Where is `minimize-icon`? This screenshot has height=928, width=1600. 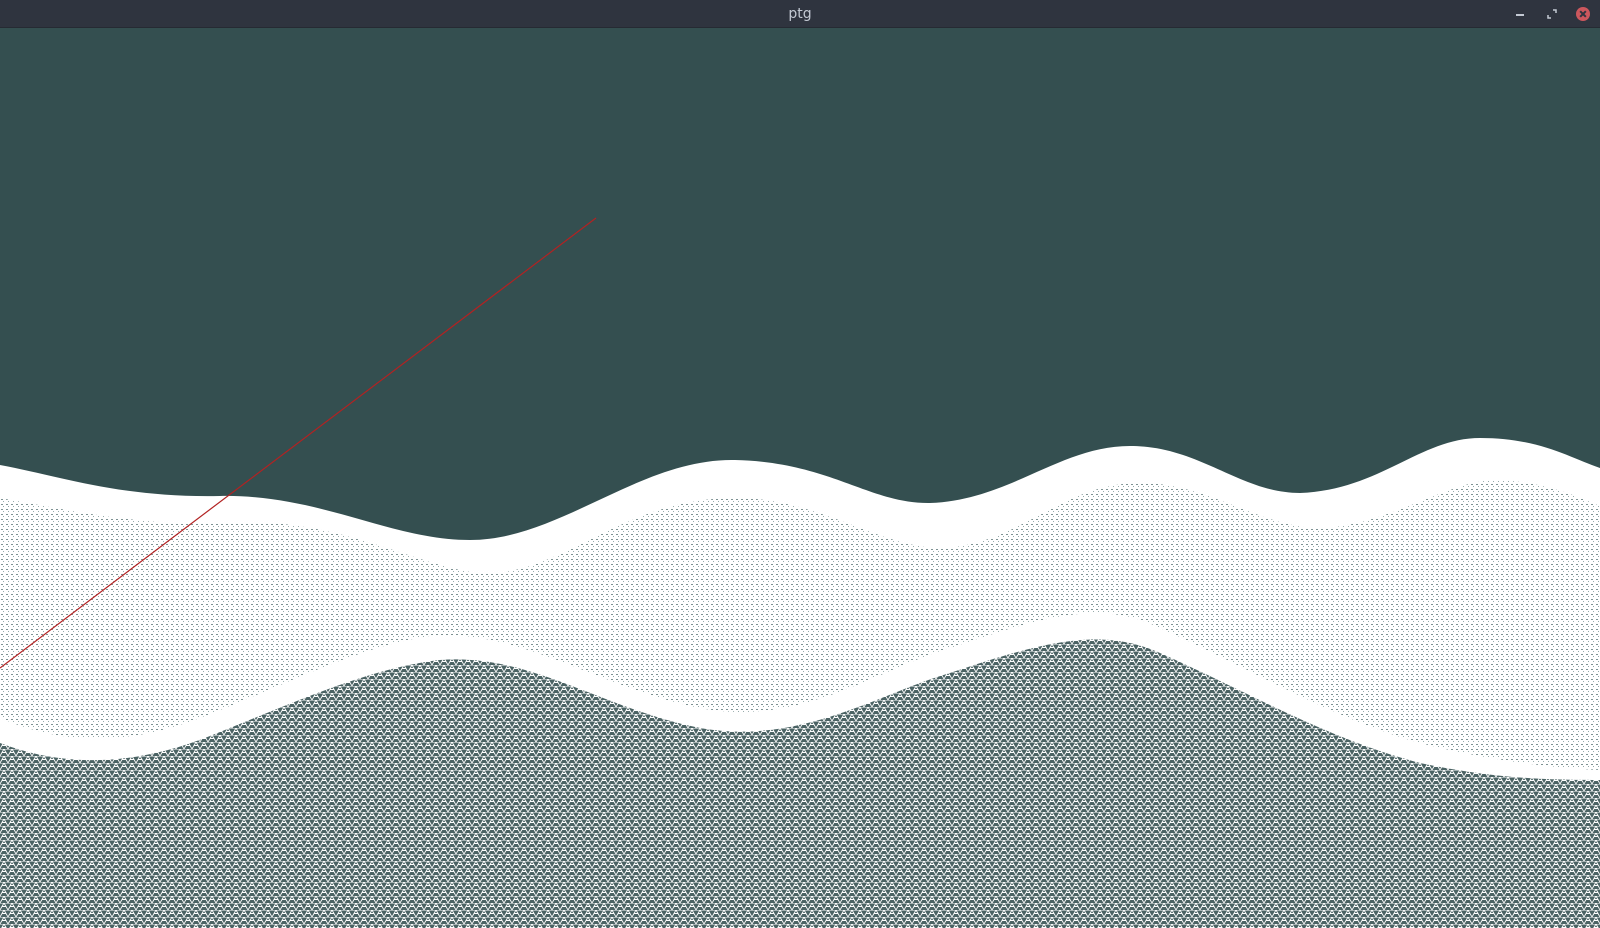 minimize-icon is located at coordinates (1520, 15).